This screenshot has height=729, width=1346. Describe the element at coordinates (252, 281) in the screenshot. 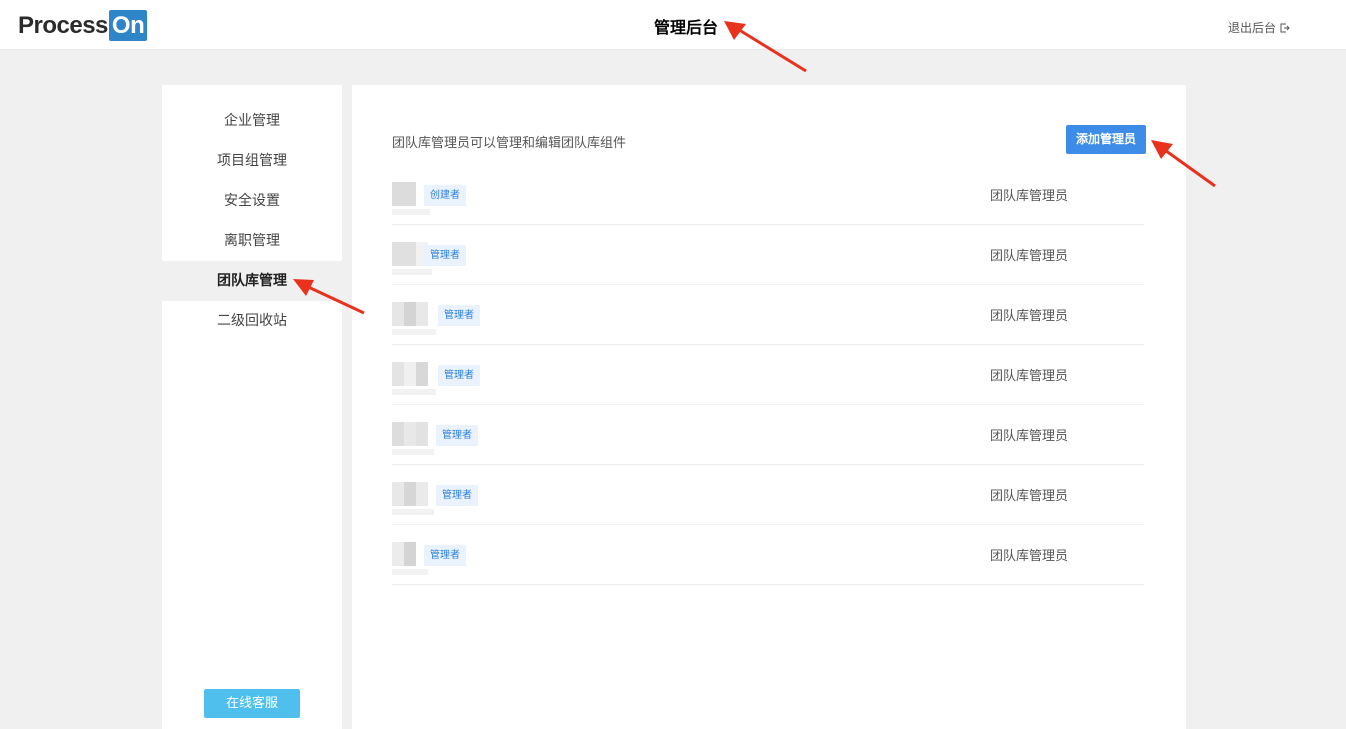

I see `sidebar-item-team-library: 团队库管理` at that location.